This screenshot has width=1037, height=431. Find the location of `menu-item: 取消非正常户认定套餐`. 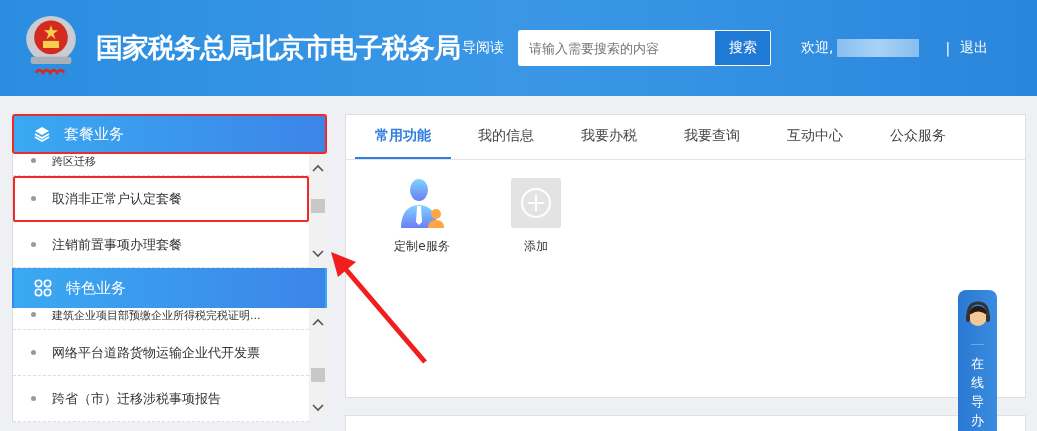

menu-item: 取消非正常户认定套餐 is located at coordinates (161, 199).